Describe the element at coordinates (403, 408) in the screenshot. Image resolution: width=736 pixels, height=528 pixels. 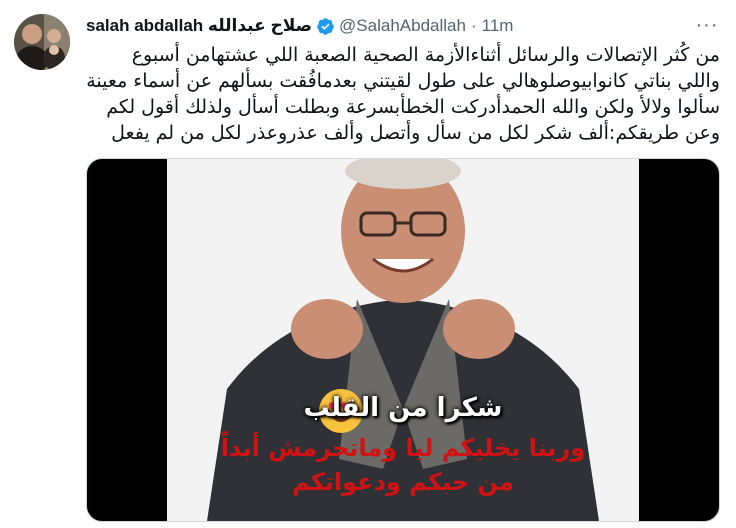
I see `image-caption-thanks: شكرا من القلب` at that location.